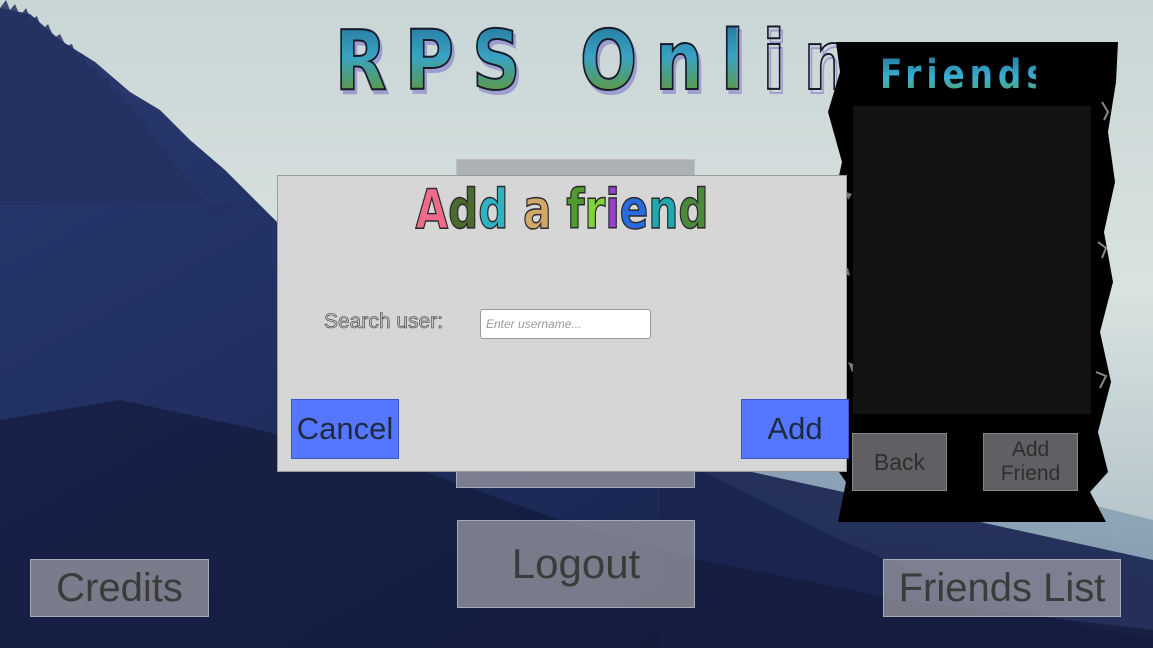 The width and height of the screenshot is (1153, 648). What do you see at coordinates (538, 209) in the screenshot?
I see `dialog-title-letter: a` at bounding box center [538, 209].